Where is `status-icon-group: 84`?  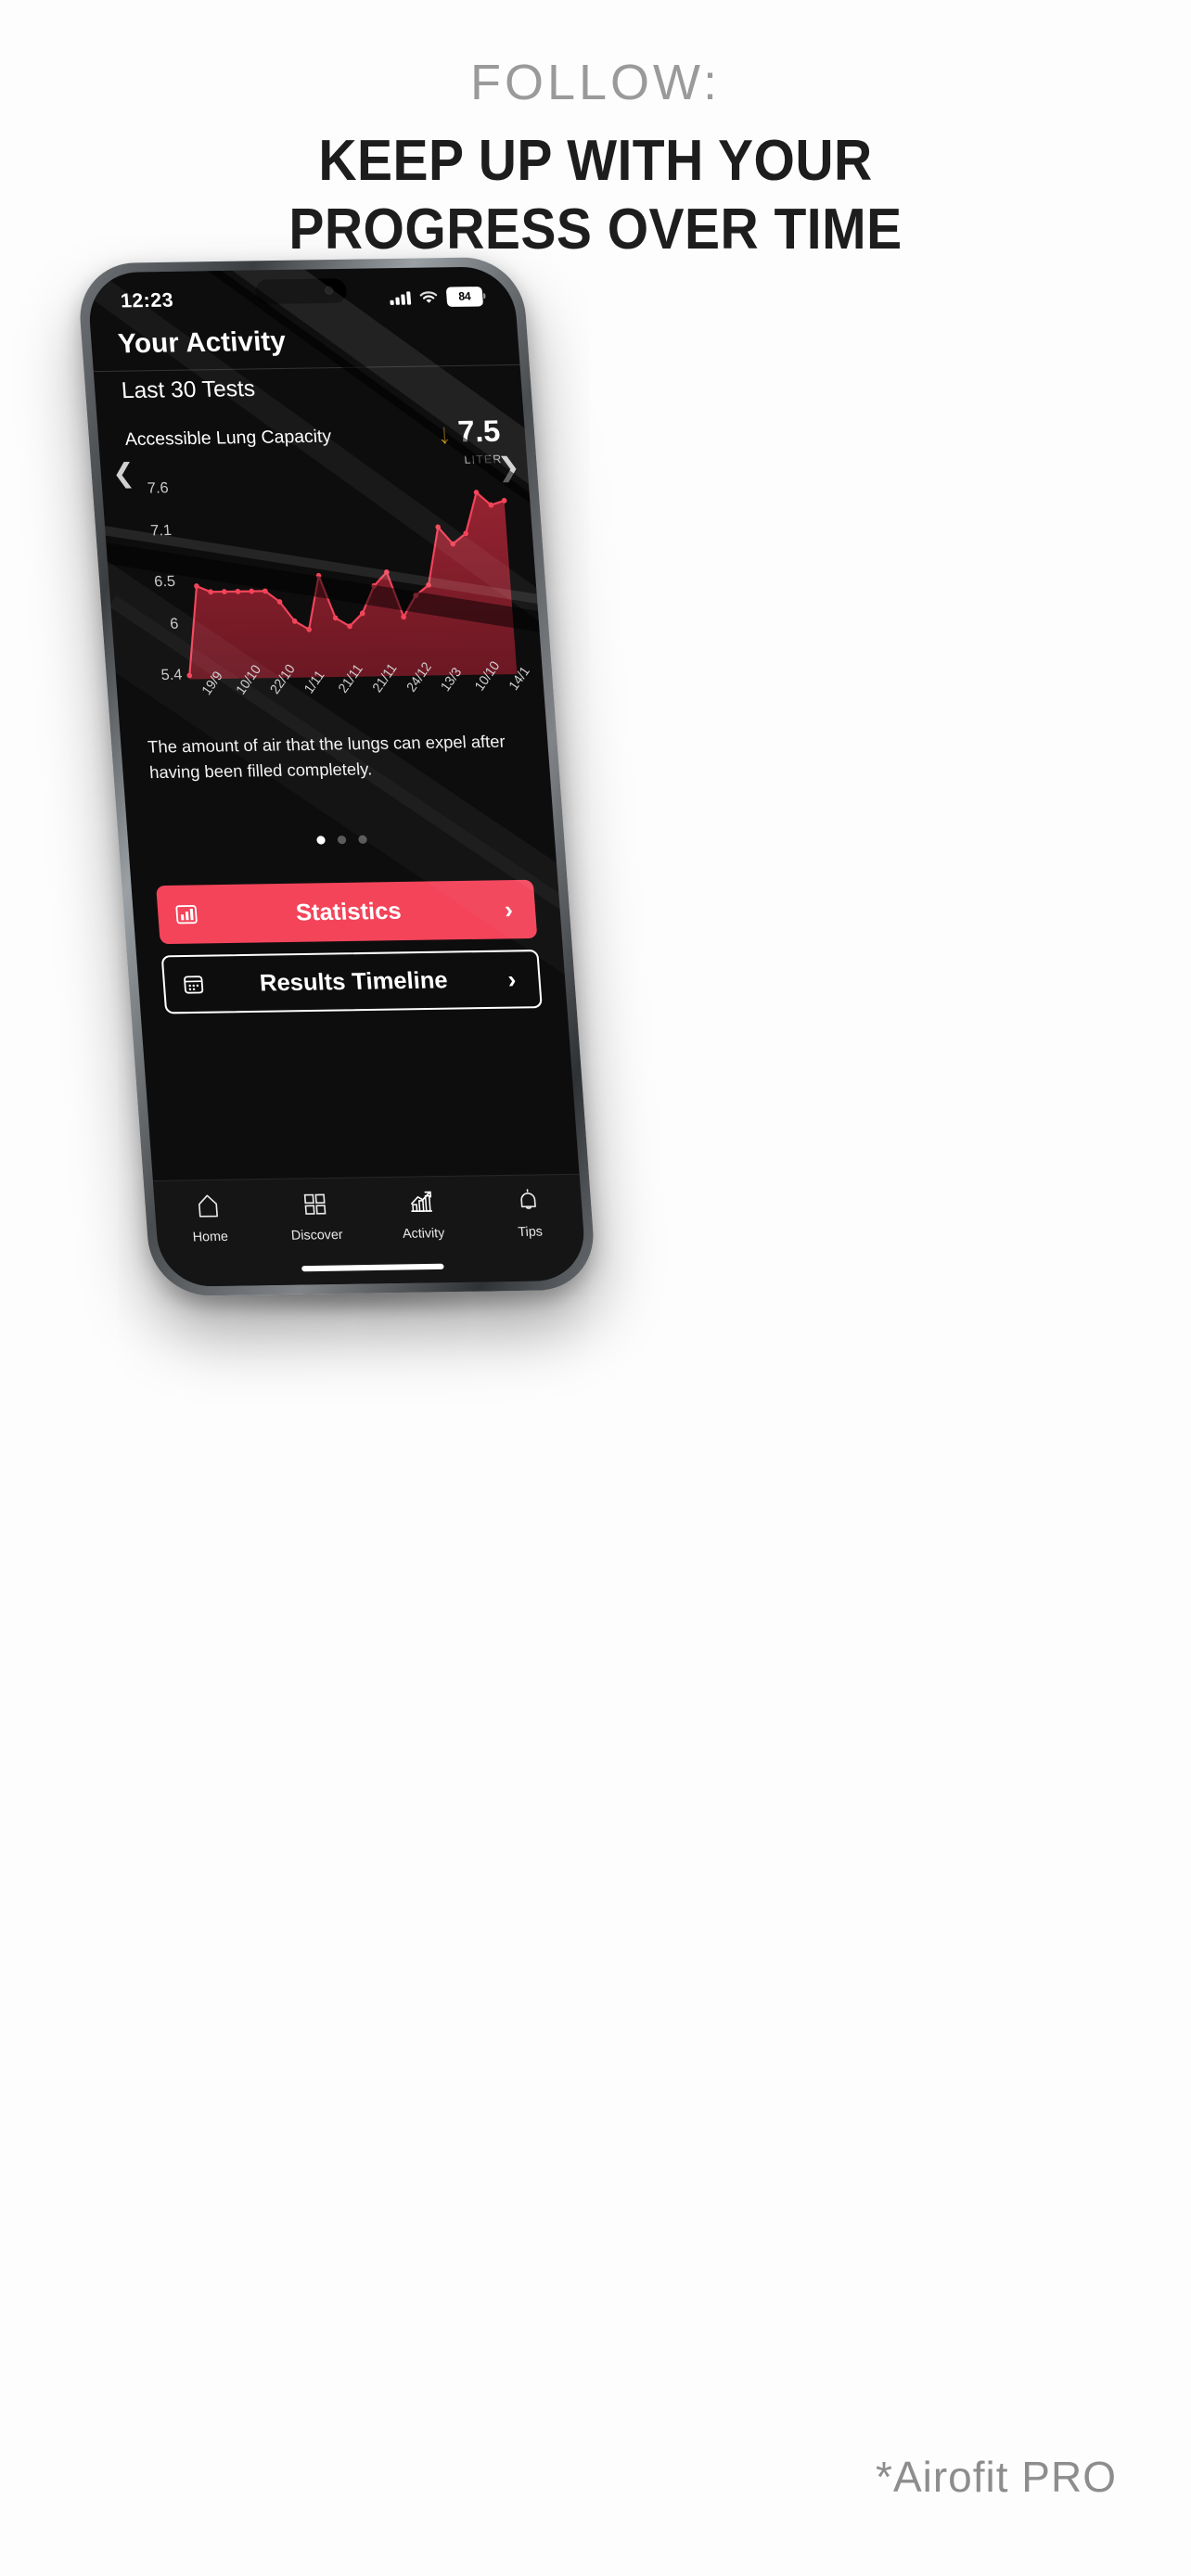 status-icon-group: 84 is located at coordinates (437, 297).